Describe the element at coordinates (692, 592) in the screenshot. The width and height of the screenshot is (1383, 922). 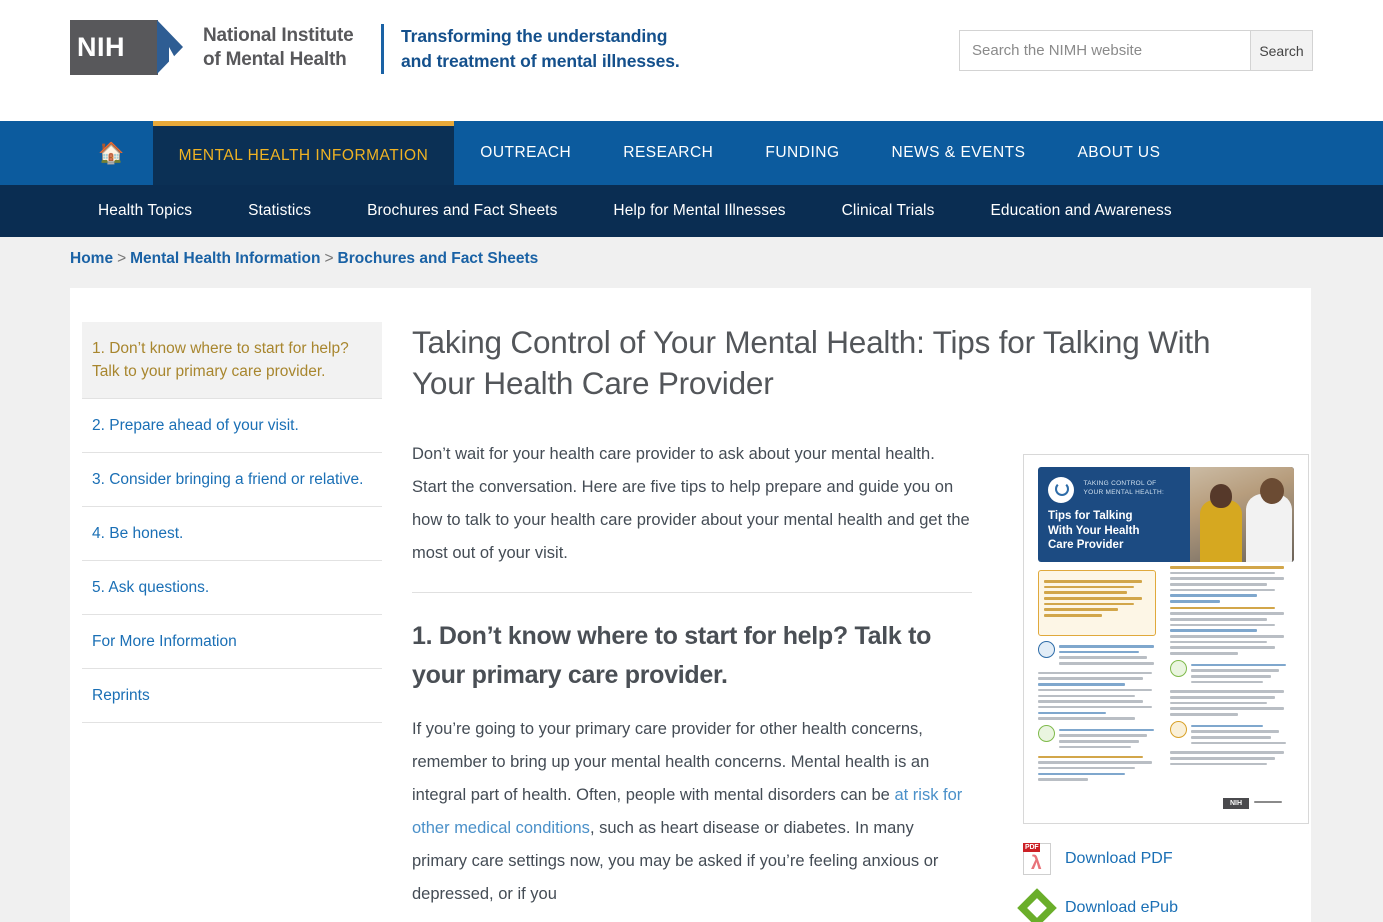
I see `section-divider` at that location.